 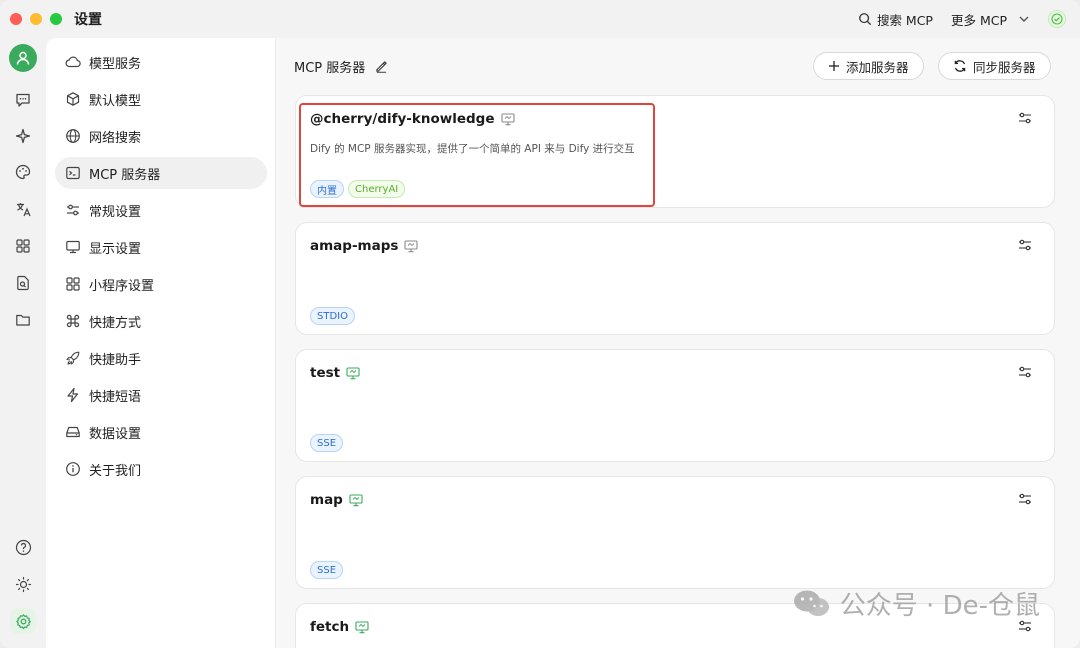 I want to click on more-mcp-dropdown: 更多 MCP, so click(x=990, y=19).